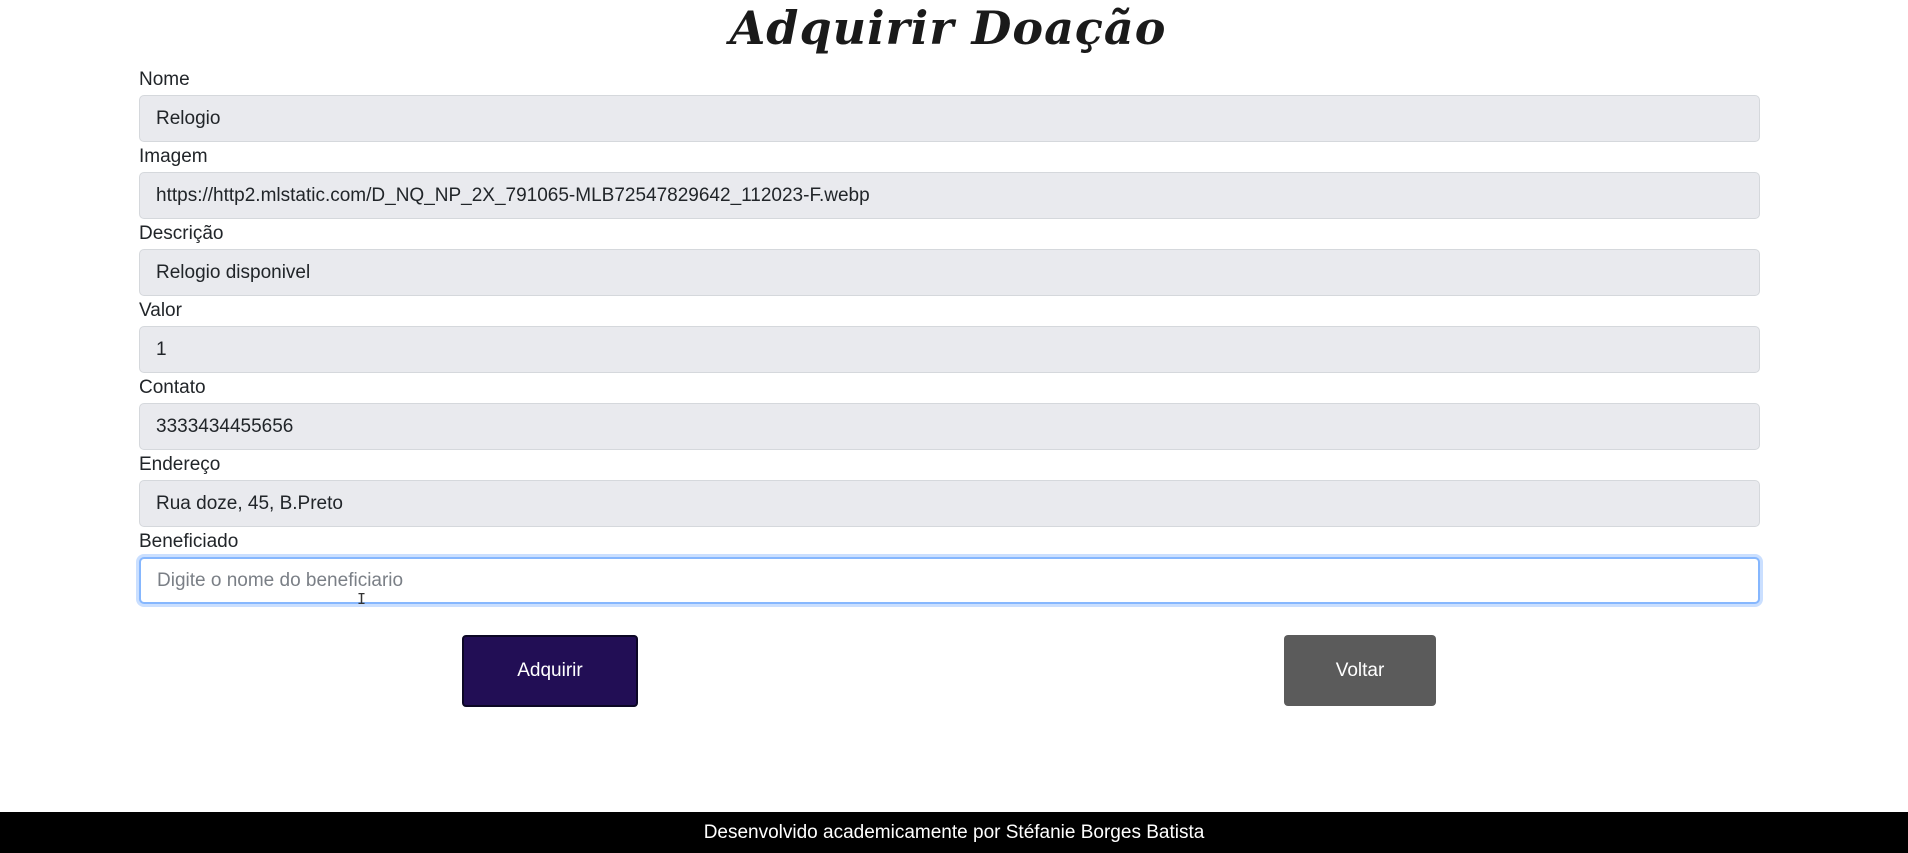 This screenshot has width=1908, height=853. What do you see at coordinates (172, 387) in the screenshot?
I see `field-label-contato: Contato` at bounding box center [172, 387].